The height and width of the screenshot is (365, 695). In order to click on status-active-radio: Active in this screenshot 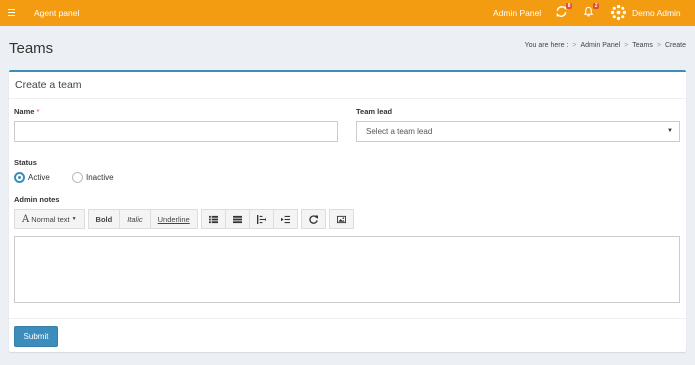, I will do `click(32, 177)`.